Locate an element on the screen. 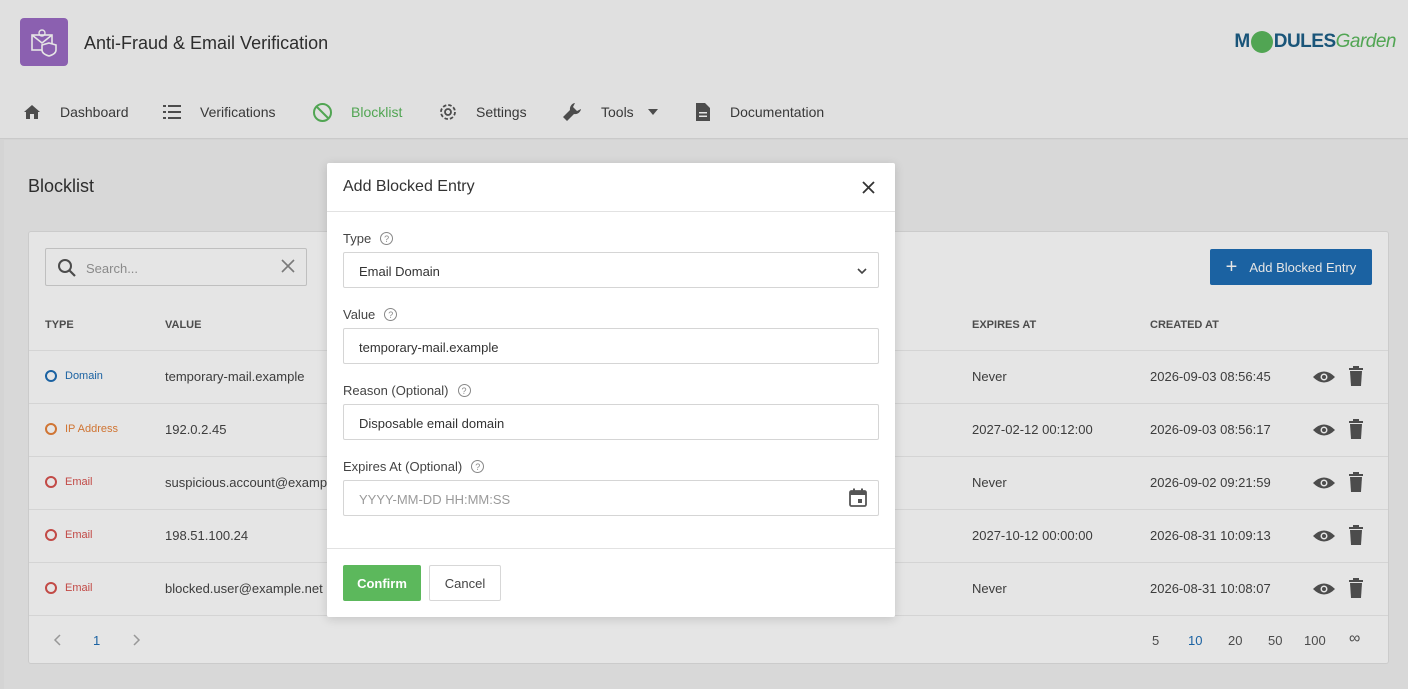 The image size is (1408, 689). value-label-text: Value is located at coordinates (359, 314).